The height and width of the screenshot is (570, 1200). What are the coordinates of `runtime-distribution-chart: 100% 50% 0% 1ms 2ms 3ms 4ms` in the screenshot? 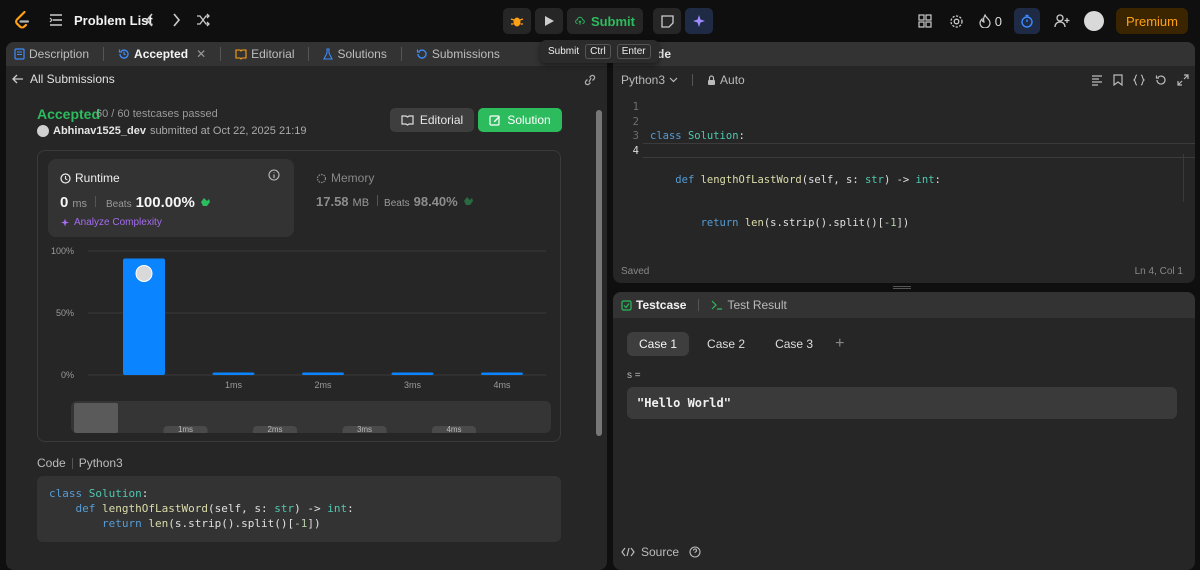 It's located at (298, 318).